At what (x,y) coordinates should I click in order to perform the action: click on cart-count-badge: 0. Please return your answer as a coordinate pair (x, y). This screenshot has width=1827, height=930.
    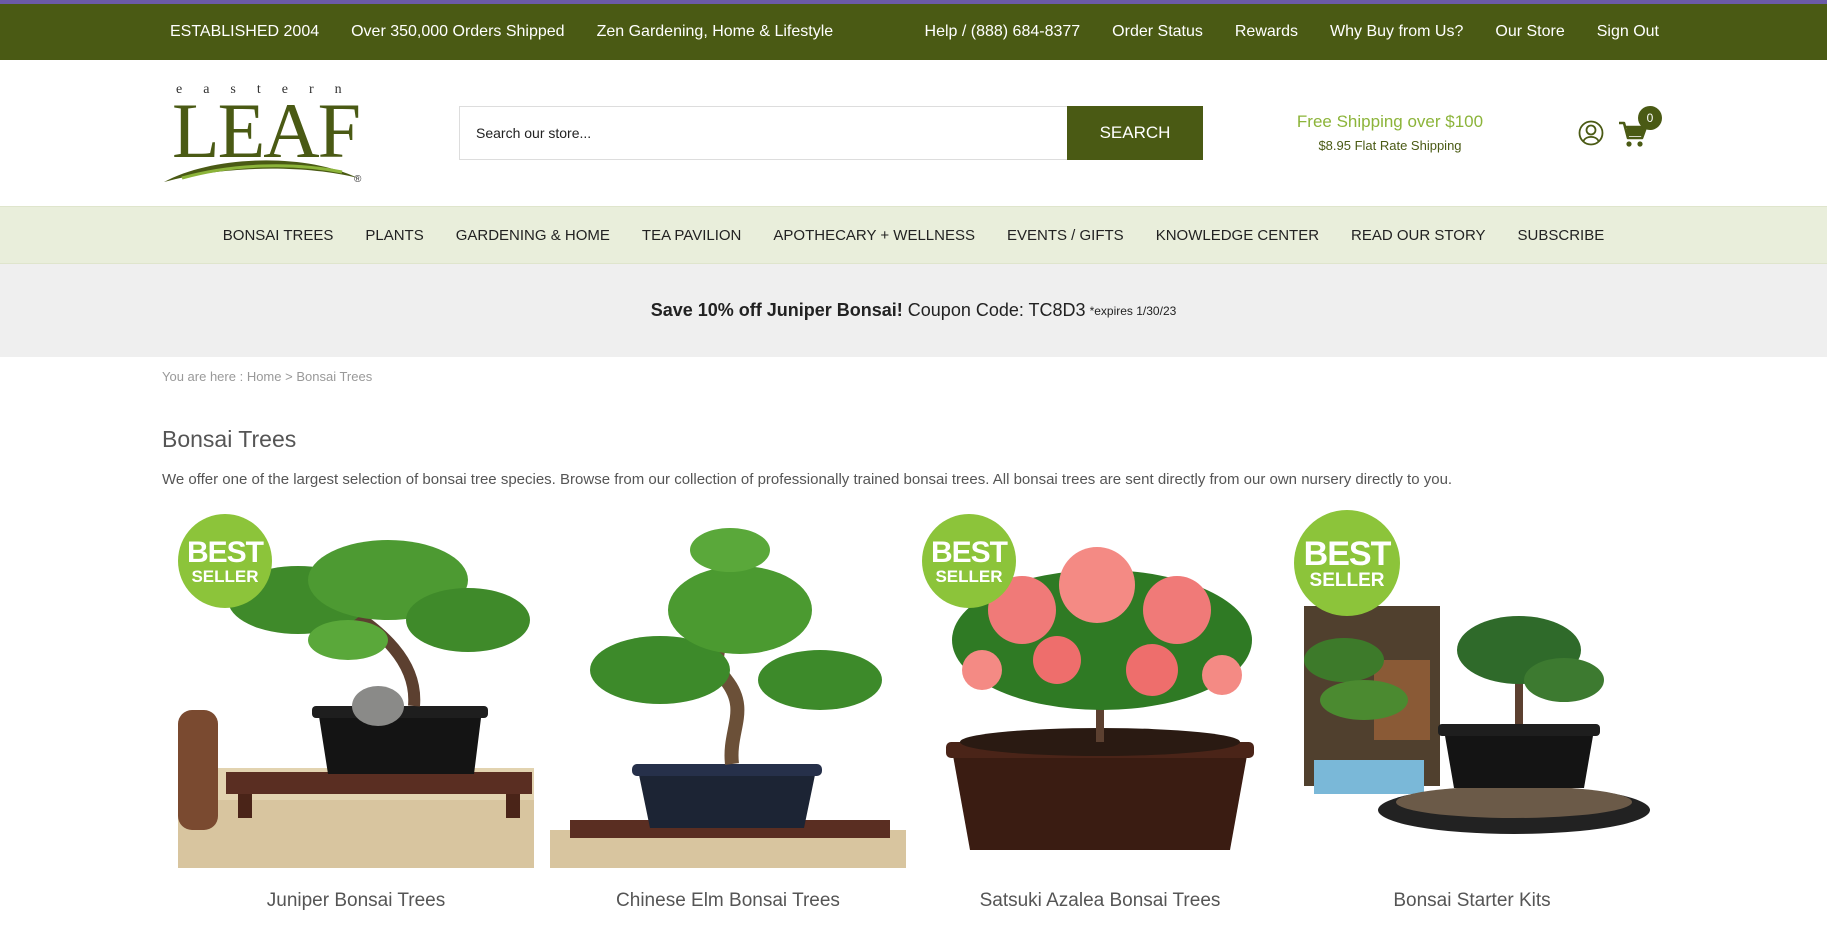
    Looking at the image, I should click on (1650, 118).